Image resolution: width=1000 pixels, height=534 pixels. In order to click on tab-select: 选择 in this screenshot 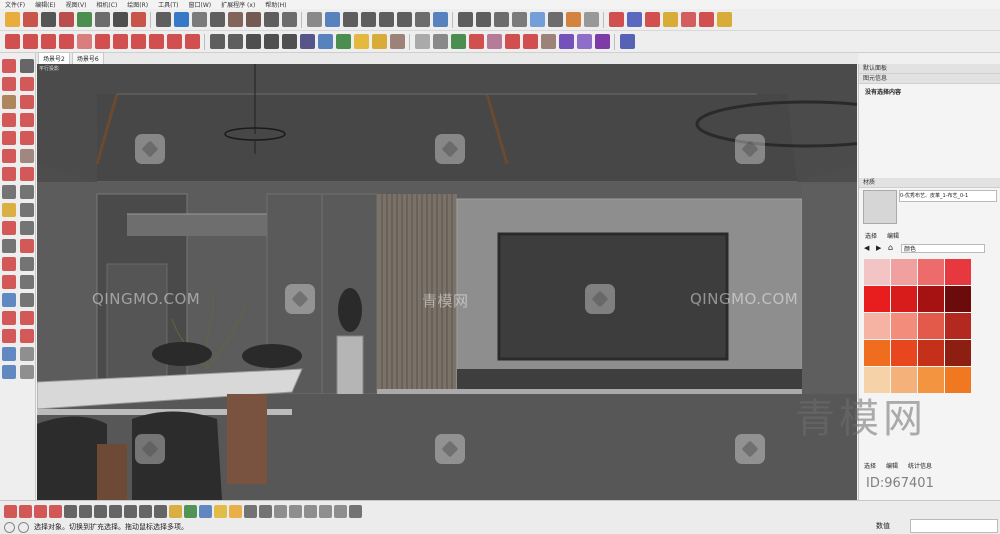, I will do `click(871, 235)`.